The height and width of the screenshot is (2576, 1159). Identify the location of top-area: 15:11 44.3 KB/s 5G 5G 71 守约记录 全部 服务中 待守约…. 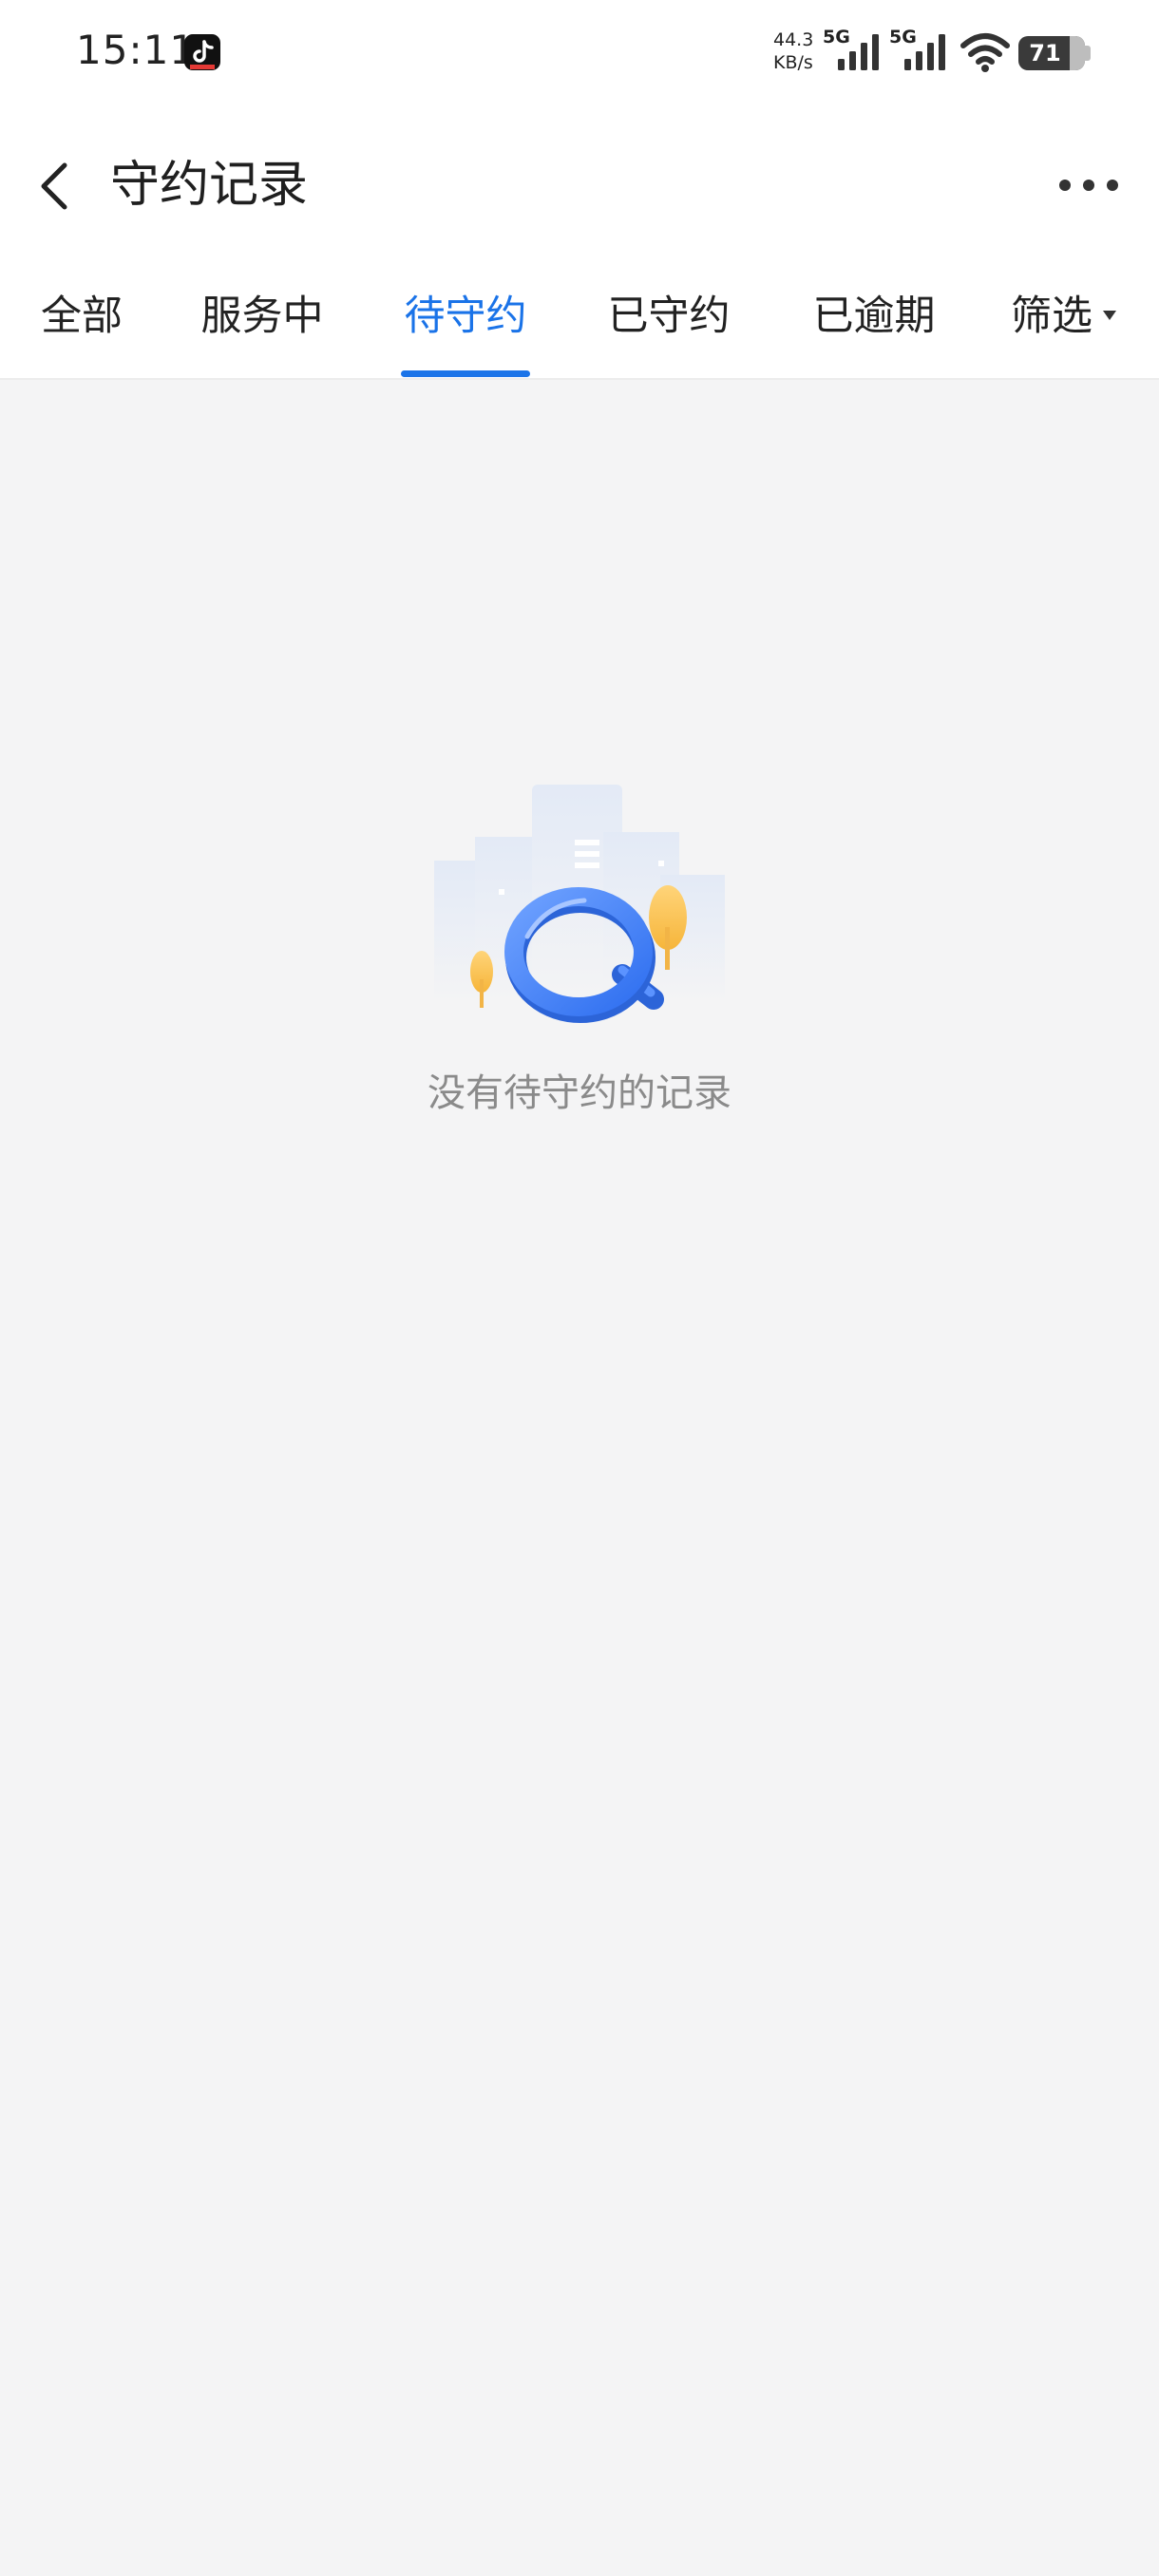
(579, 190).